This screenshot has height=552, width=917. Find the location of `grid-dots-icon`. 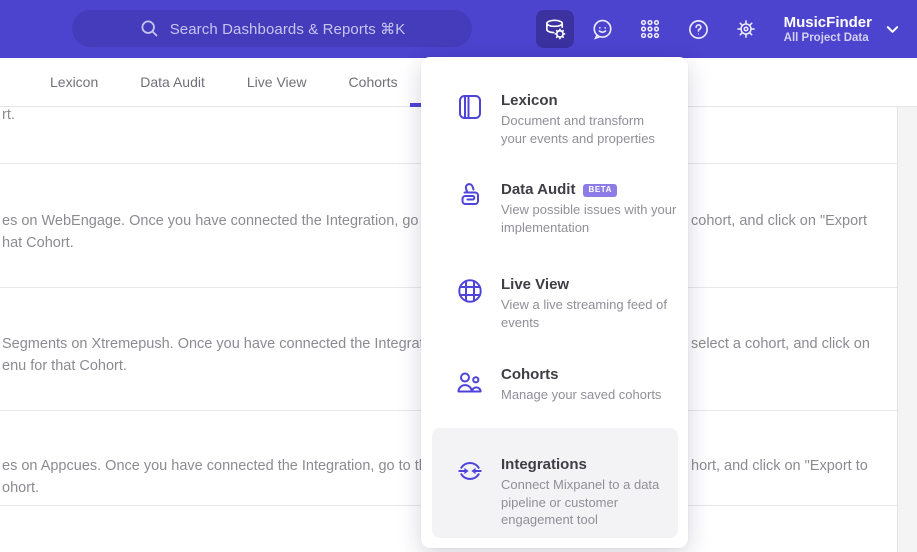

grid-dots-icon is located at coordinates (650, 29).